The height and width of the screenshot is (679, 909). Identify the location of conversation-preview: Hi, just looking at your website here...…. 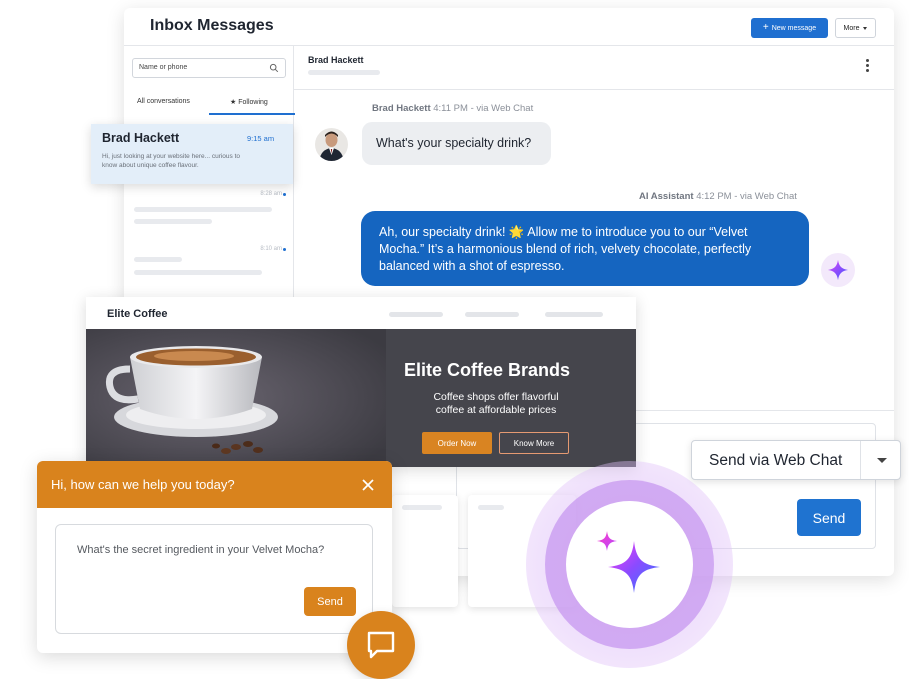
(171, 161).